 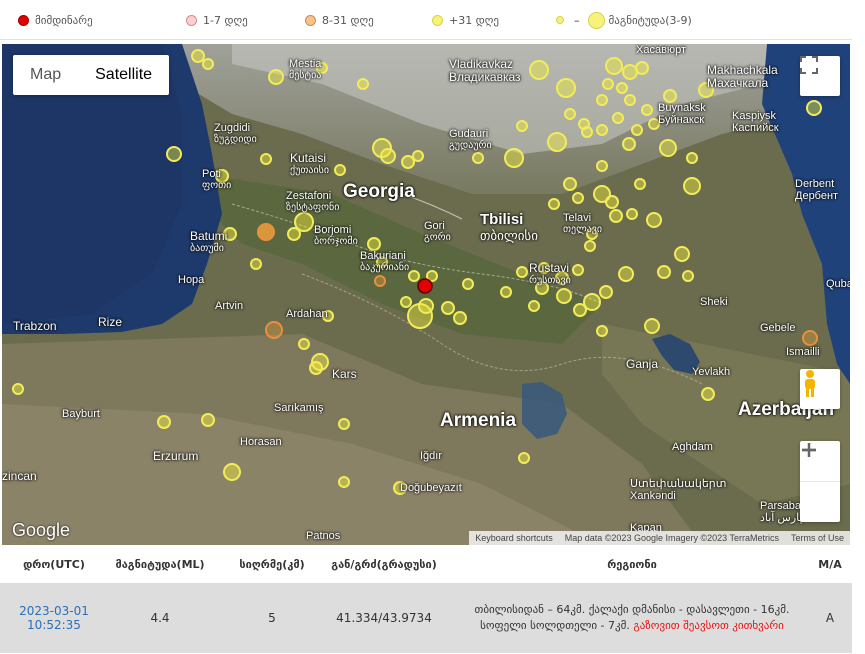 What do you see at coordinates (820, 389) in the screenshot?
I see `street-view-button` at bounding box center [820, 389].